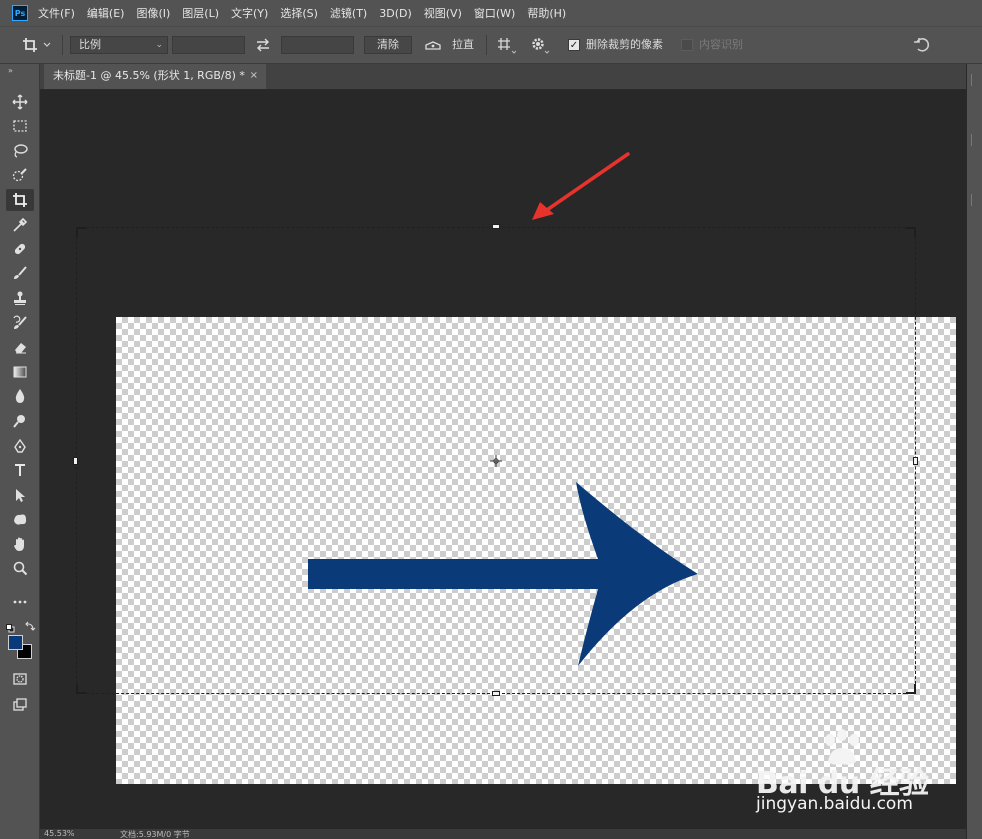 This screenshot has width=982, height=839. Describe the element at coordinates (20, 544) in the screenshot. I see `hand-tool-icon` at that location.